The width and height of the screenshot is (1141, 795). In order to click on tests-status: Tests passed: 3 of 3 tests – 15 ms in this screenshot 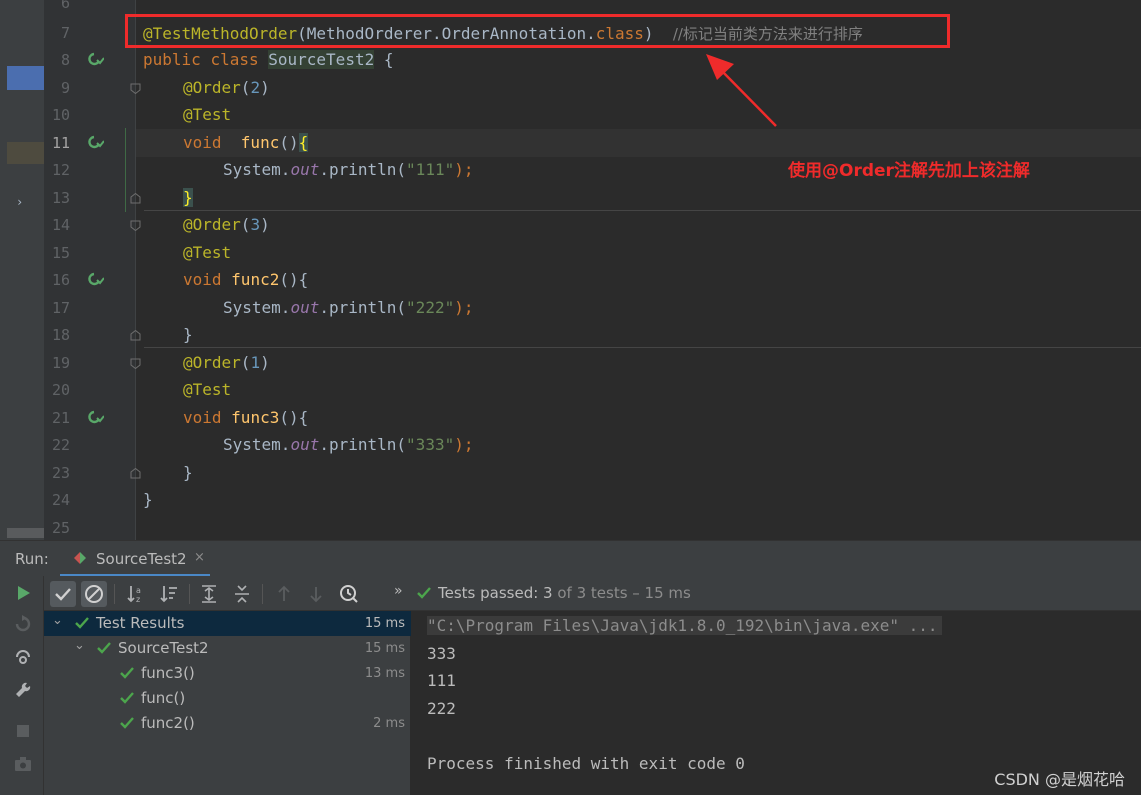, I will do `click(564, 593)`.